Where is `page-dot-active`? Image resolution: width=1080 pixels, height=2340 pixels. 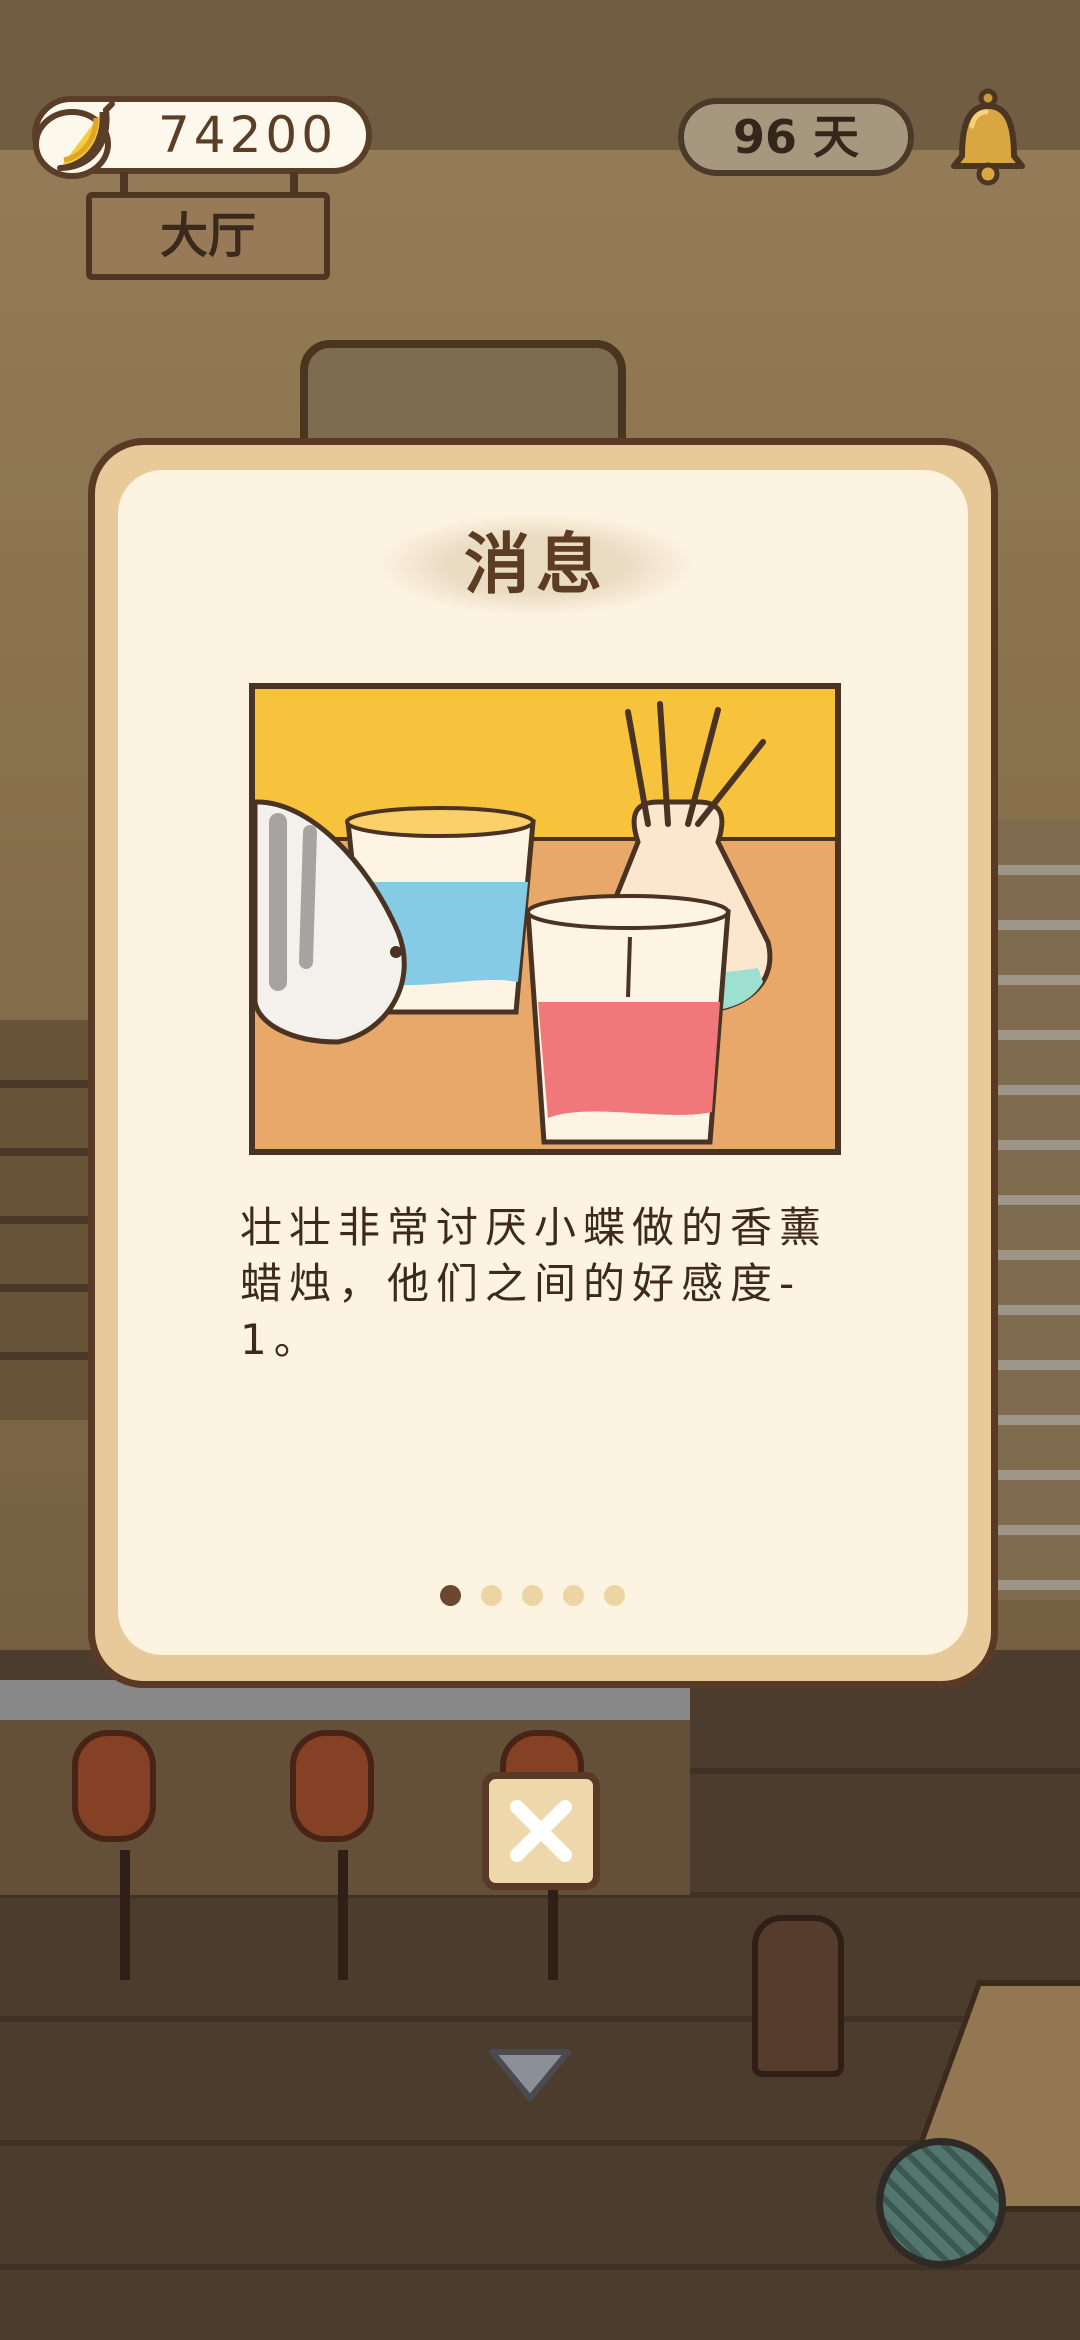 page-dot-active is located at coordinates (450, 1595).